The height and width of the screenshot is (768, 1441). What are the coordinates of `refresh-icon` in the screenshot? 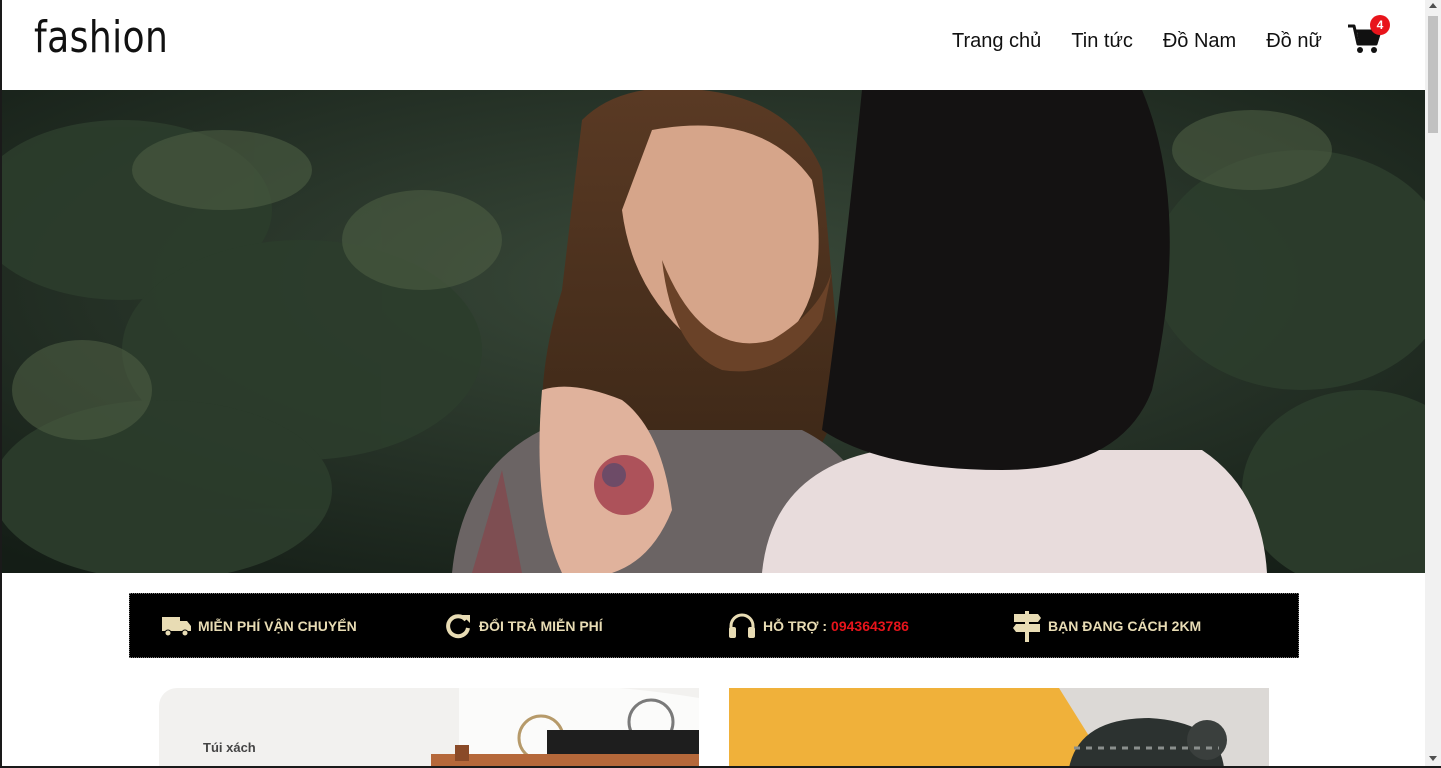 It's located at (458, 626).